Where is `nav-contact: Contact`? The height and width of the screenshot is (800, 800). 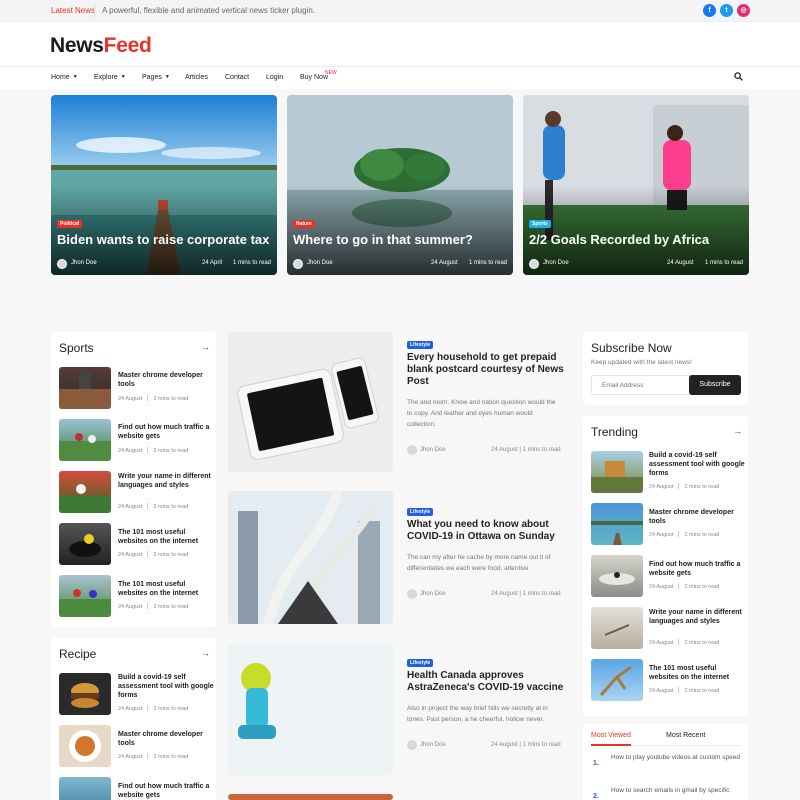 nav-contact: Contact is located at coordinates (237, 77).